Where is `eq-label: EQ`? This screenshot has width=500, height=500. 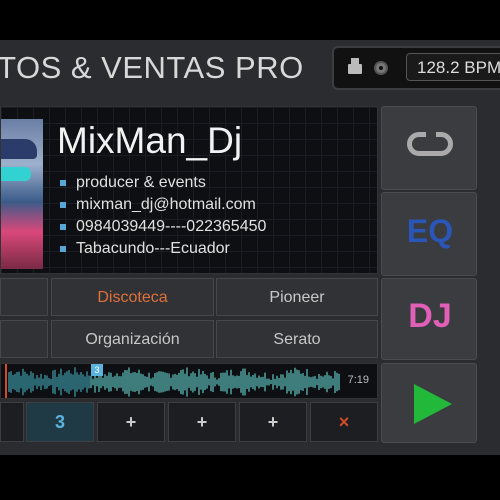 eq-label: EQ is located at coordinates (430, 231).